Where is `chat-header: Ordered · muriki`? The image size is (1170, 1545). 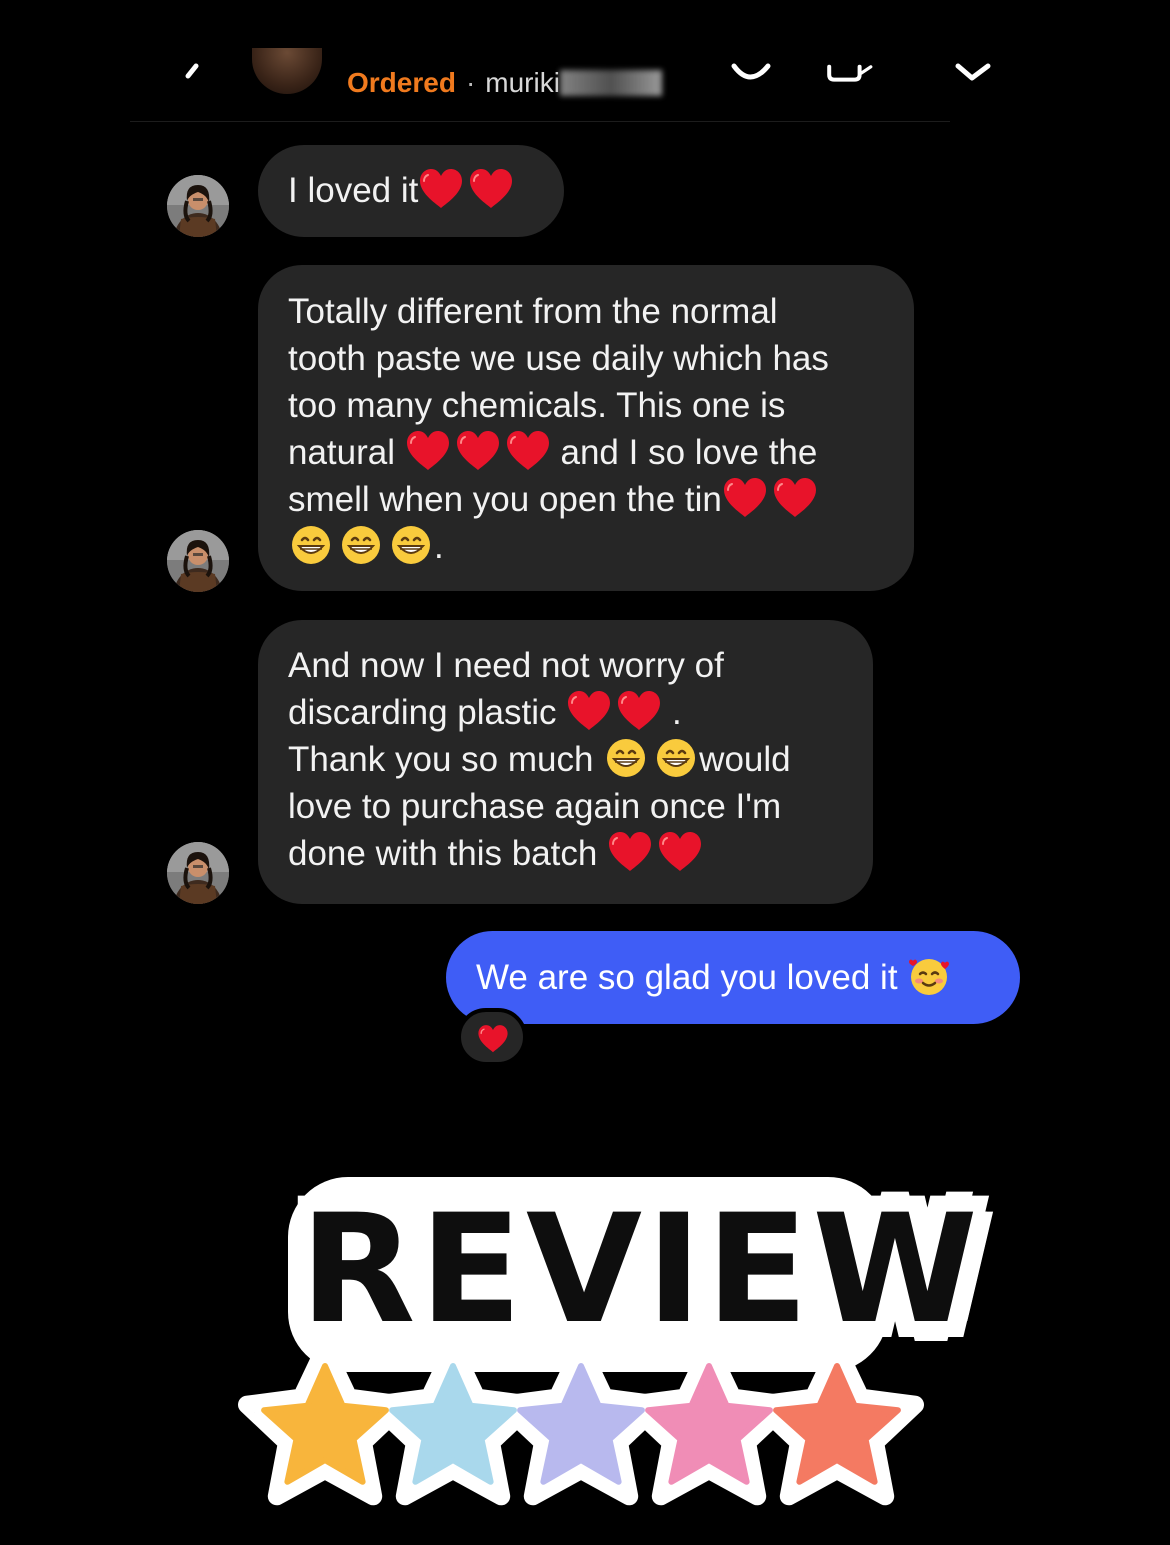 chat-header: Ordered · muriki is located at coordinates (585, 61).